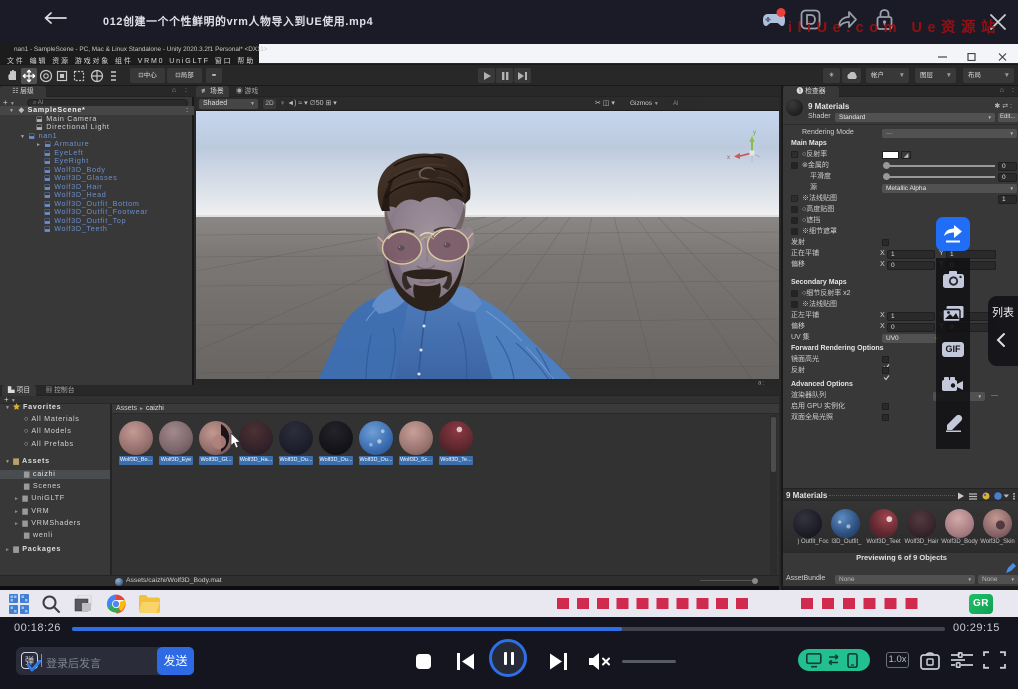 The width and height of the screenshot is (1018, 689). I want to click on svg-text: y, so click(754, 133).